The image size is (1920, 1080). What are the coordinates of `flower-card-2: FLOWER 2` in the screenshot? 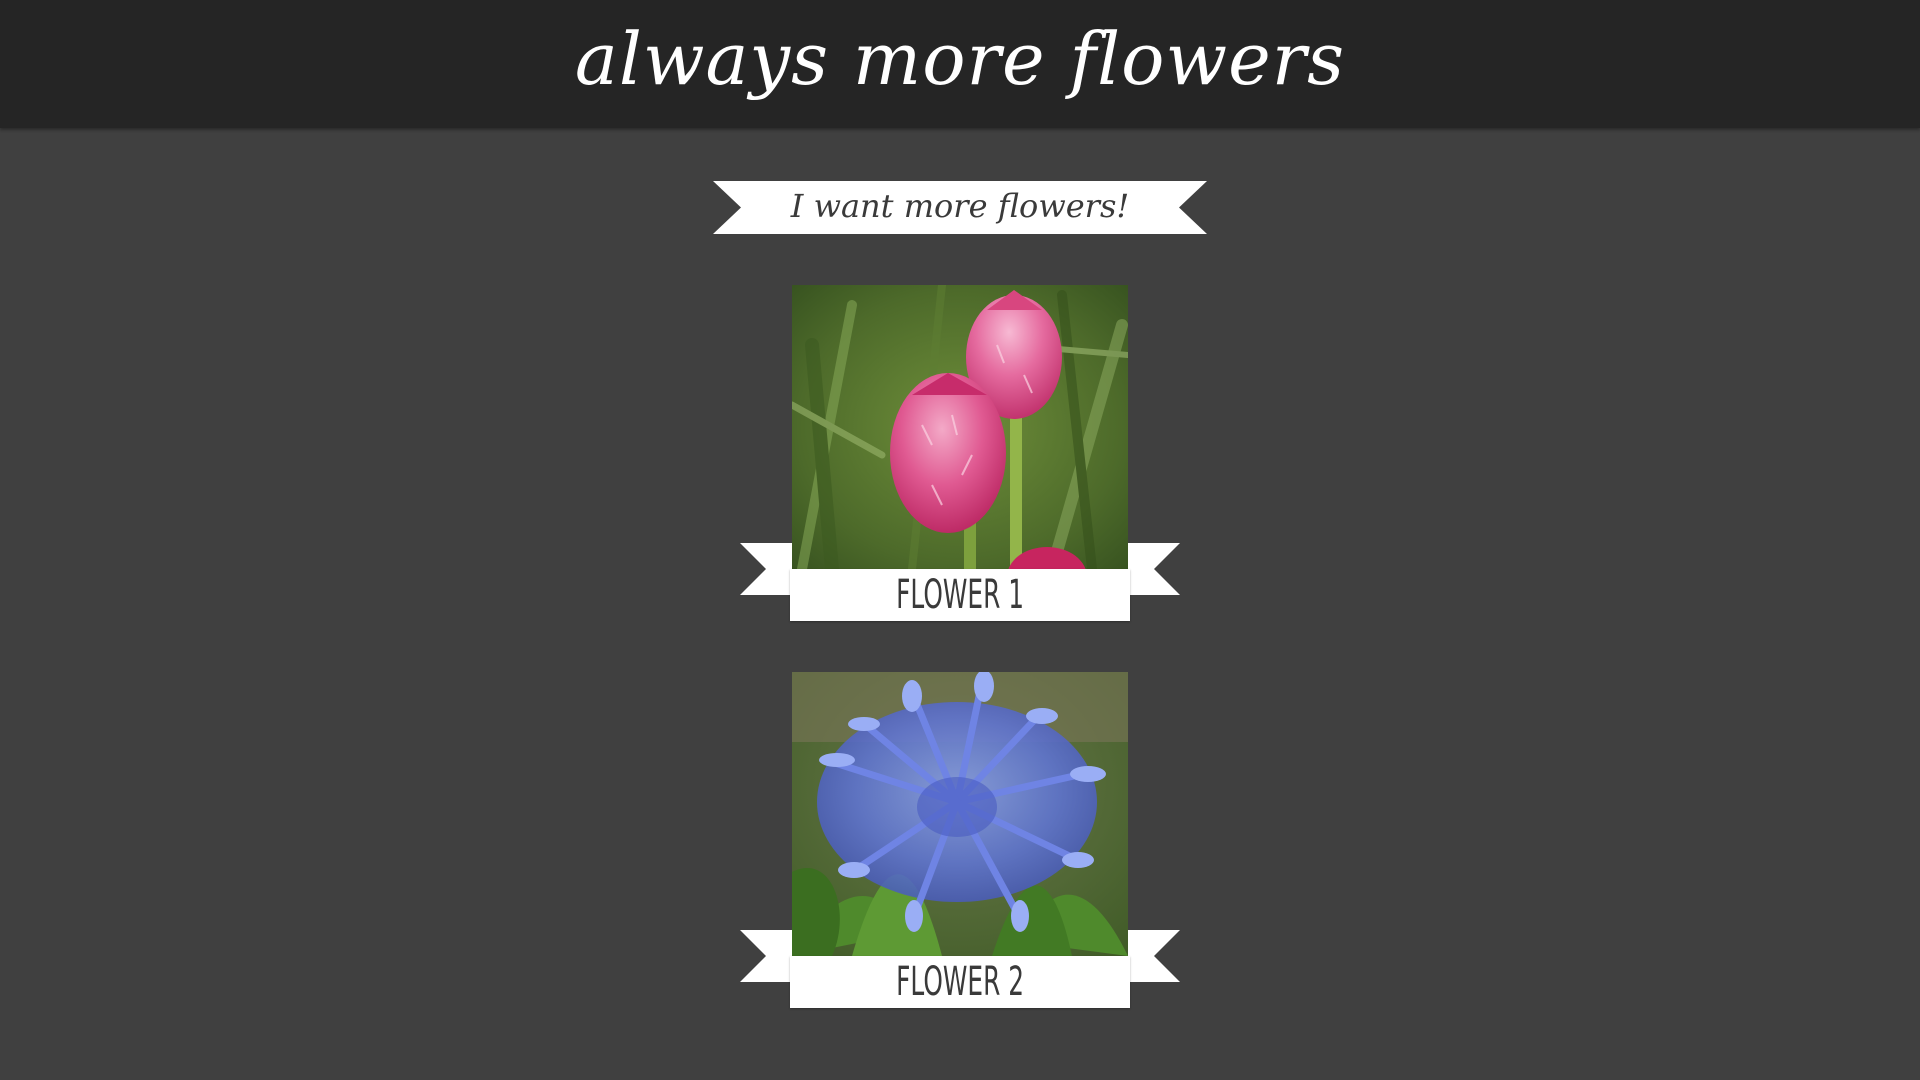 It's located at (960, 842).